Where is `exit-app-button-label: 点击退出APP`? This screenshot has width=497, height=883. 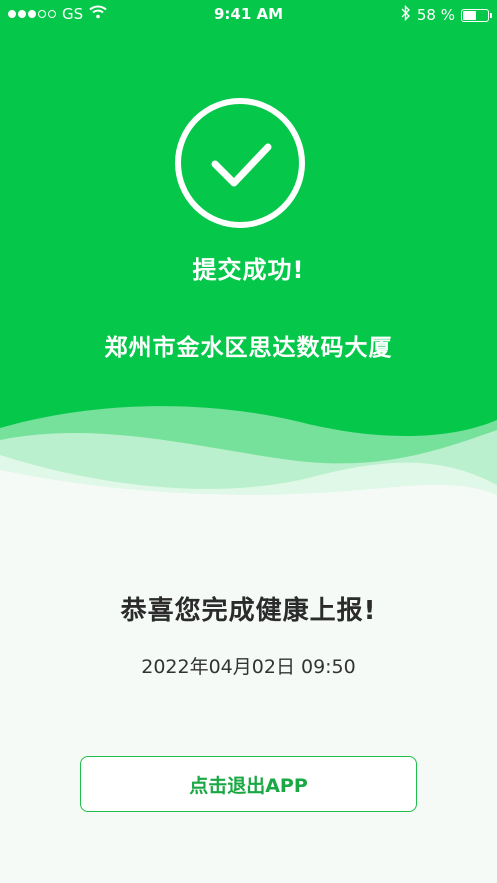
exit-app-button-label: 点击退出APP is located at coordinates (248, 785).